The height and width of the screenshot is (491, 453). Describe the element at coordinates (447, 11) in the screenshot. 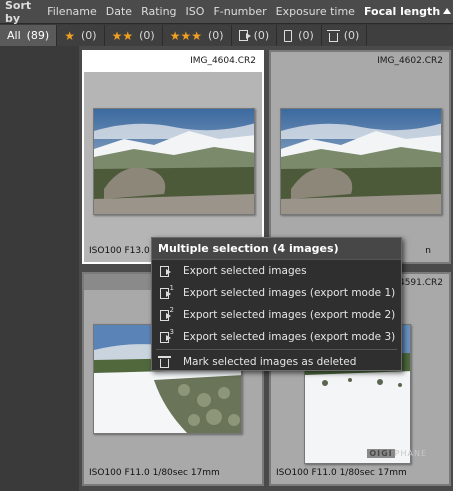

I see `sort-ascending-icon` at that location.